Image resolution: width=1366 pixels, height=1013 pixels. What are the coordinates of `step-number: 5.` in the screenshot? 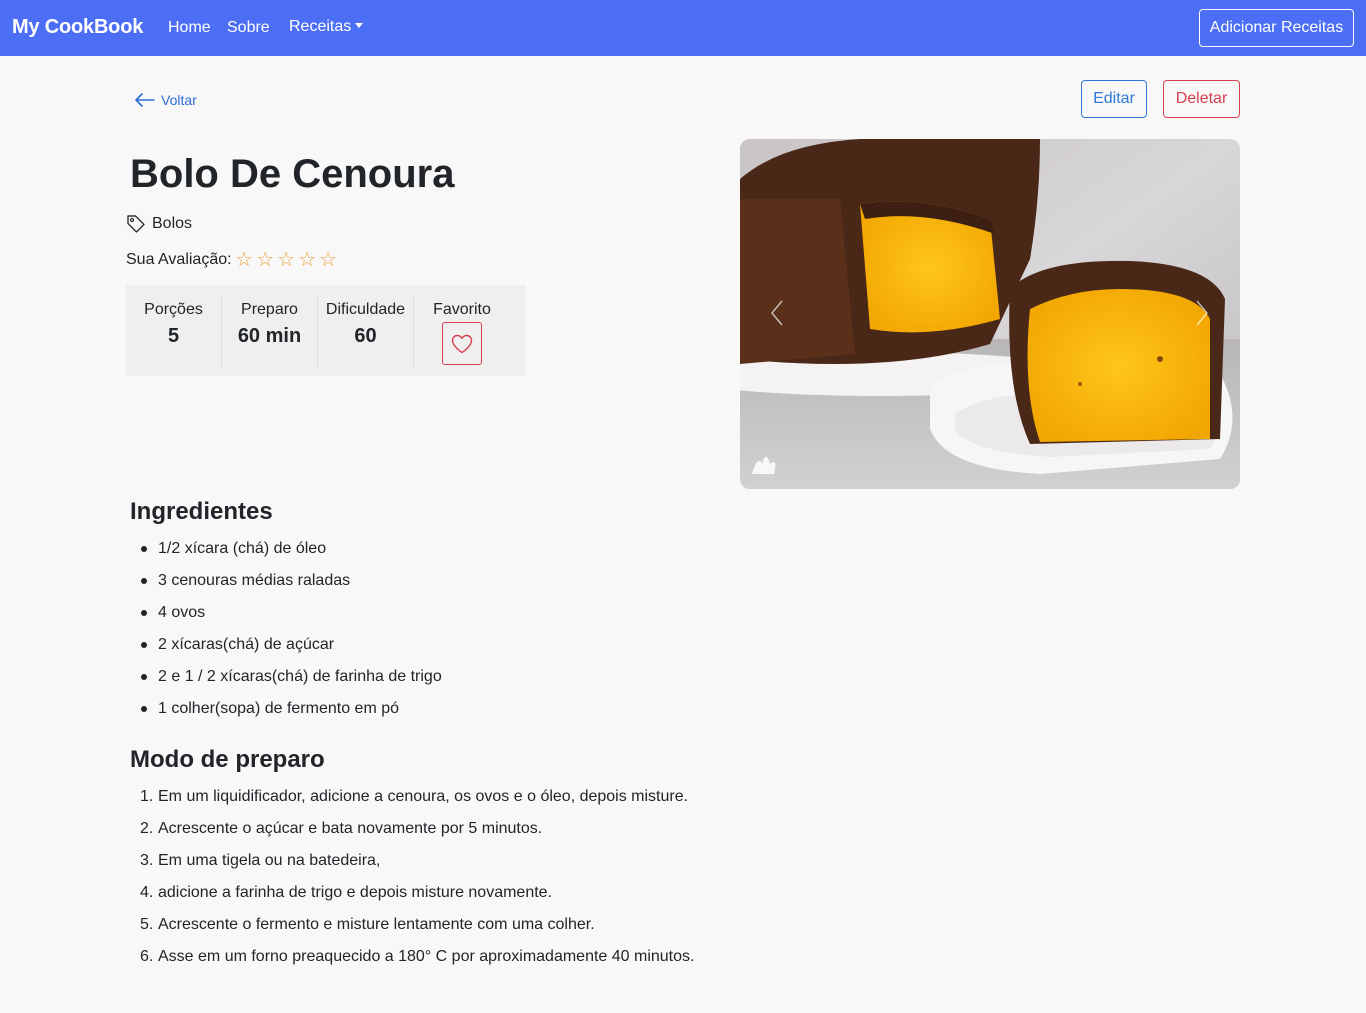 It's located at (147, 924).